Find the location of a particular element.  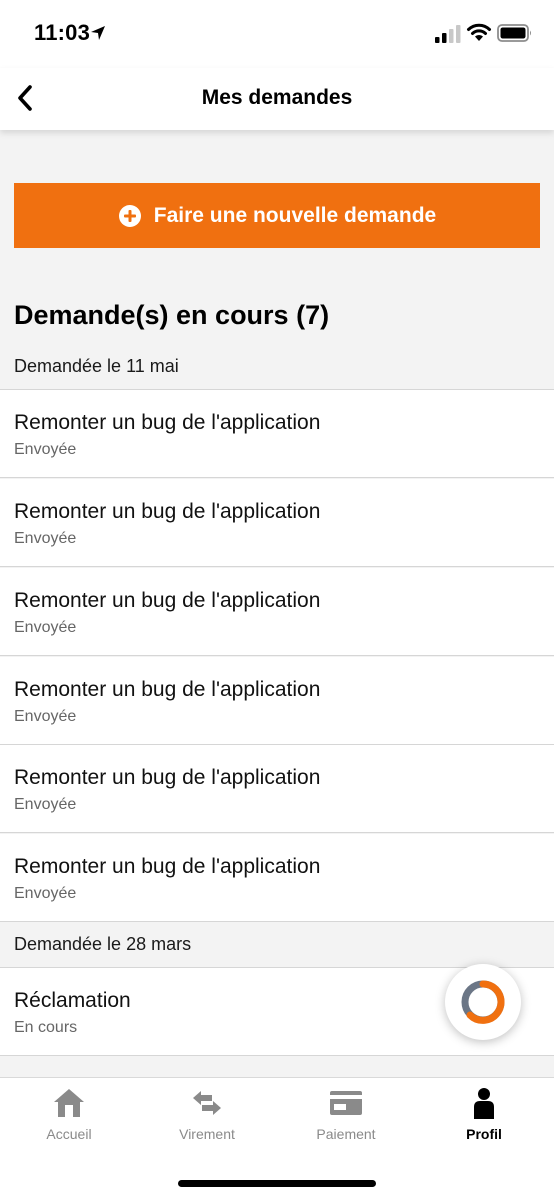

tab-label: Virement is located at coordinates (207, 1134).